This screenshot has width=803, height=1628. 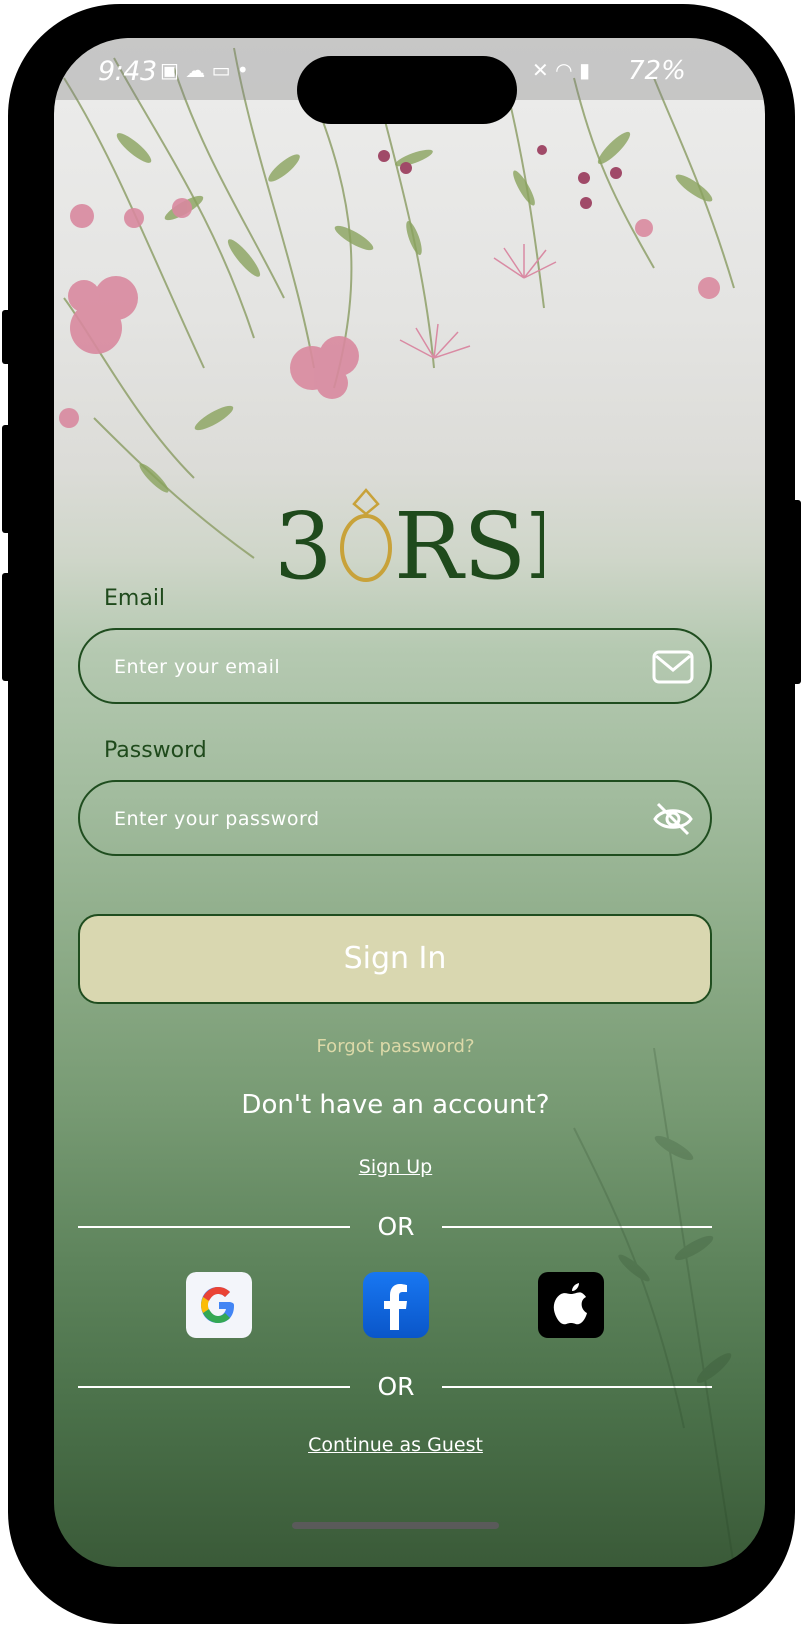 What do you see at coordinates (540, 70) in the screenshot?
I see `mute-icon: ✕` at bounding box center [540, 70].